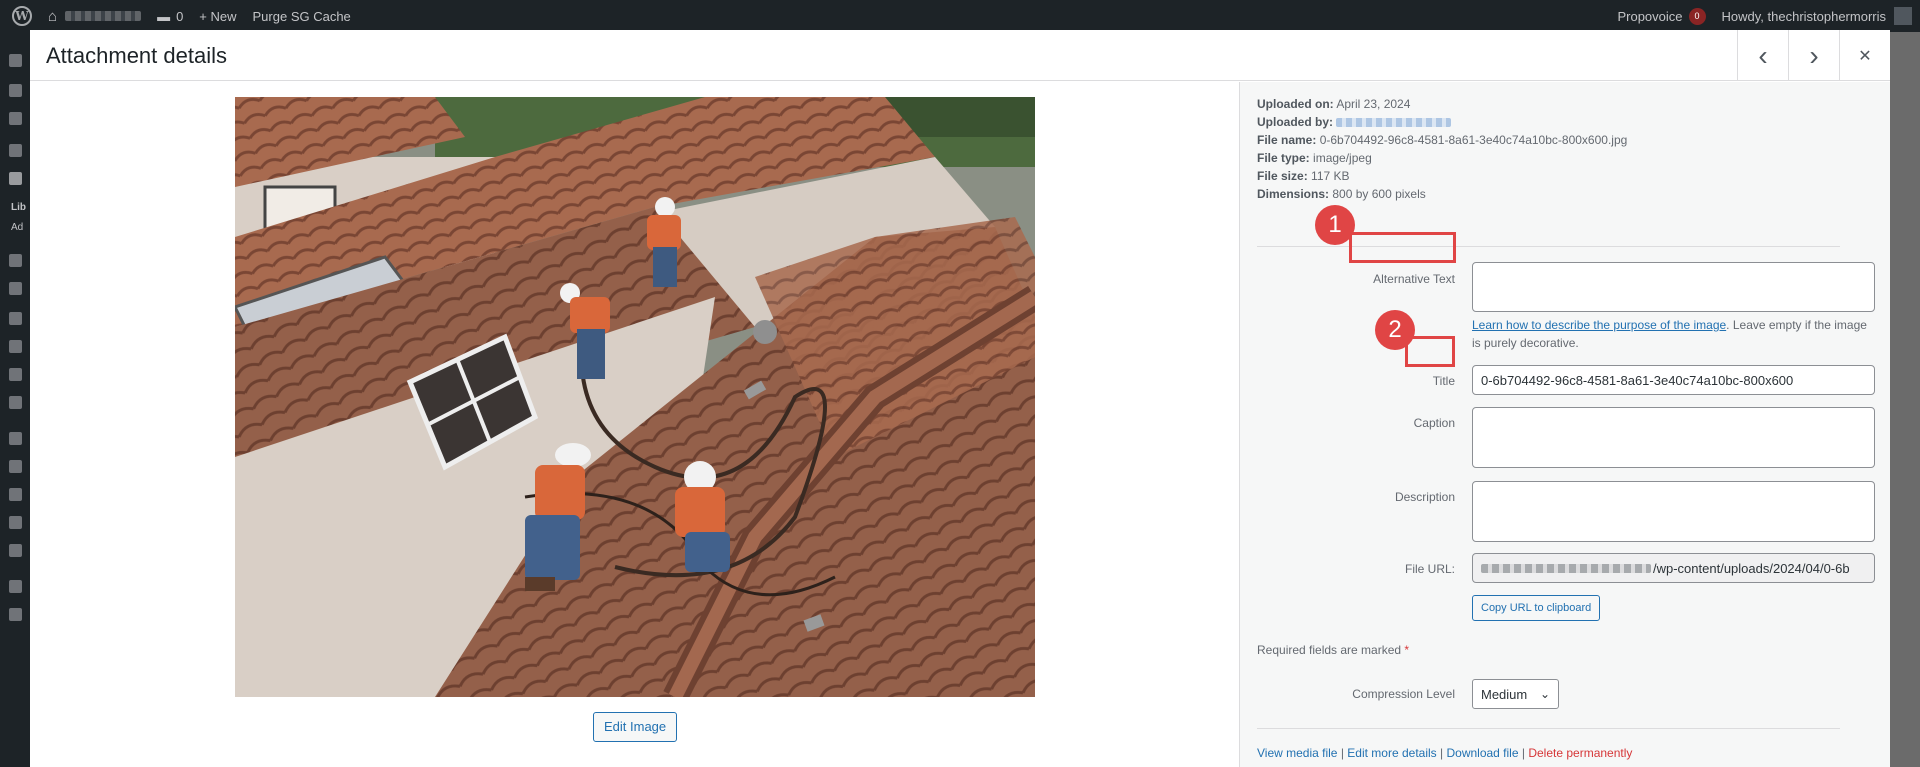  I want to click on uploaded-on-row: Uploaded on: April 23, 2024, so click(1442, 104).